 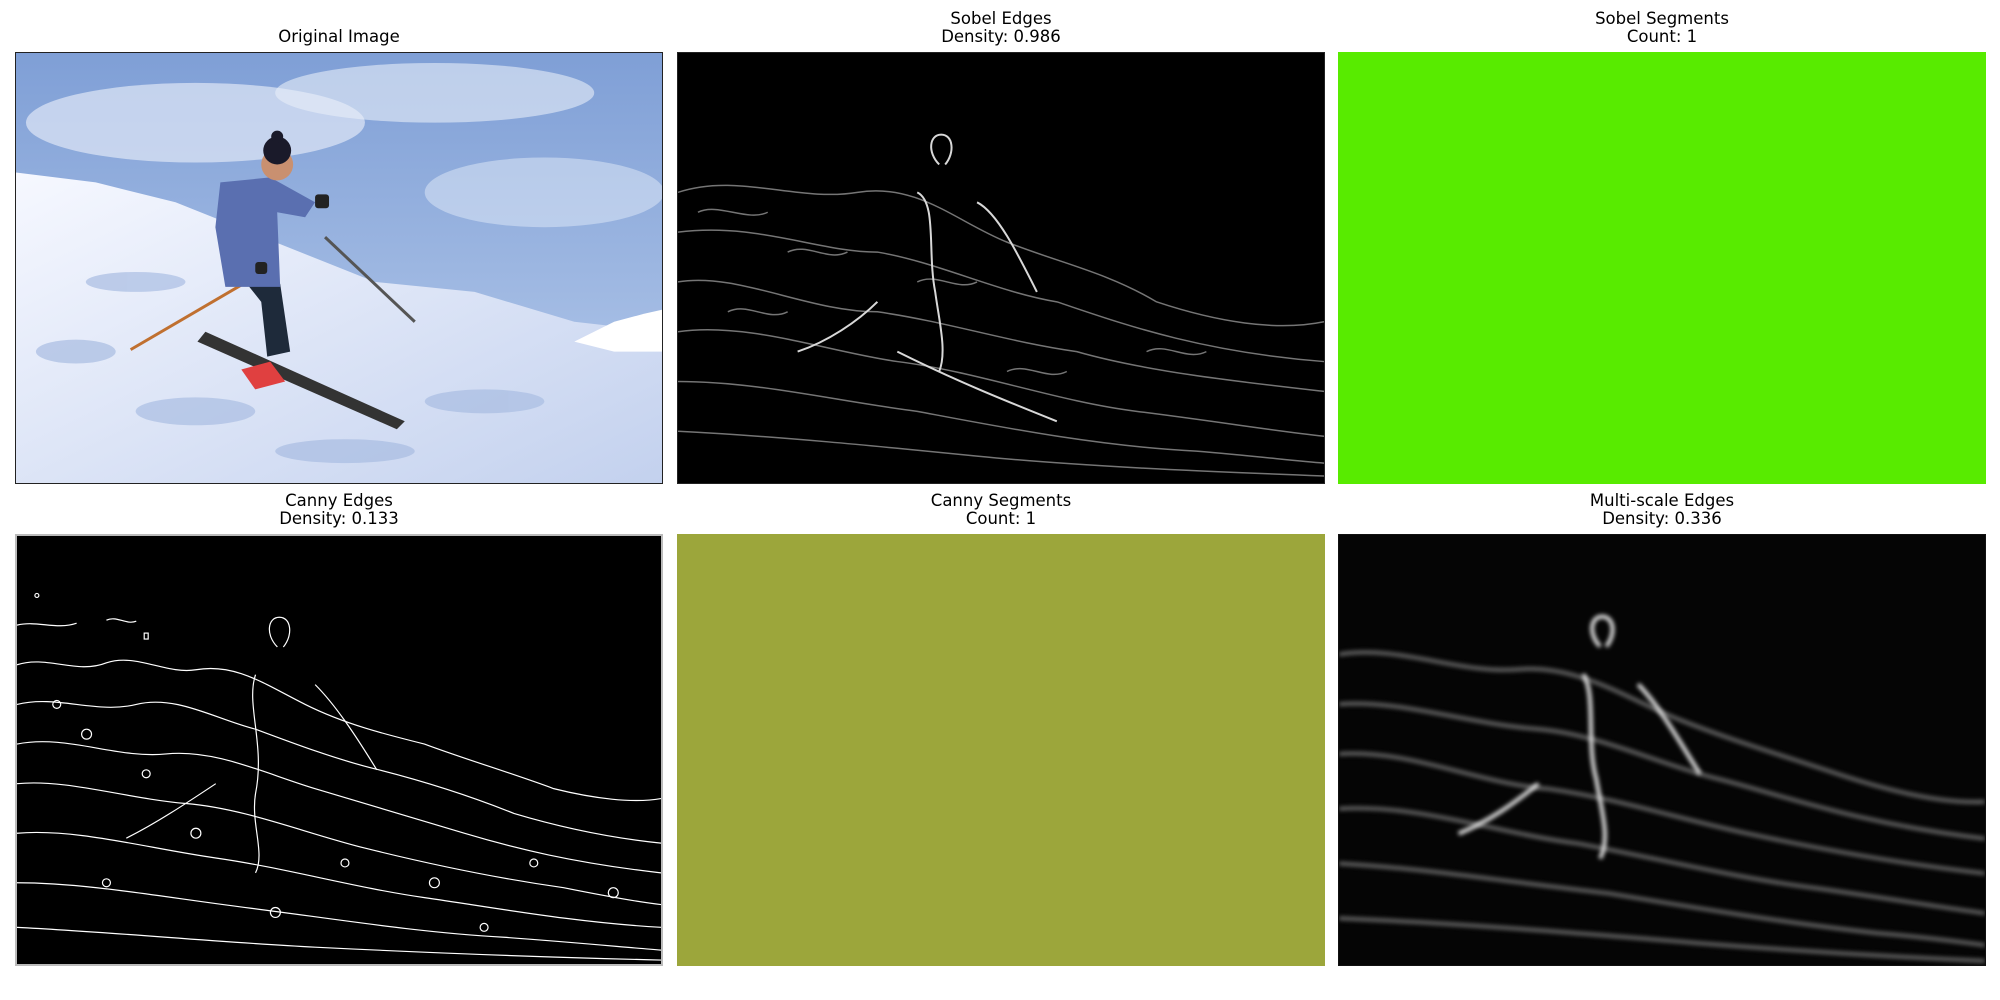 I want to click on original-image, so click(x=339, y=268).